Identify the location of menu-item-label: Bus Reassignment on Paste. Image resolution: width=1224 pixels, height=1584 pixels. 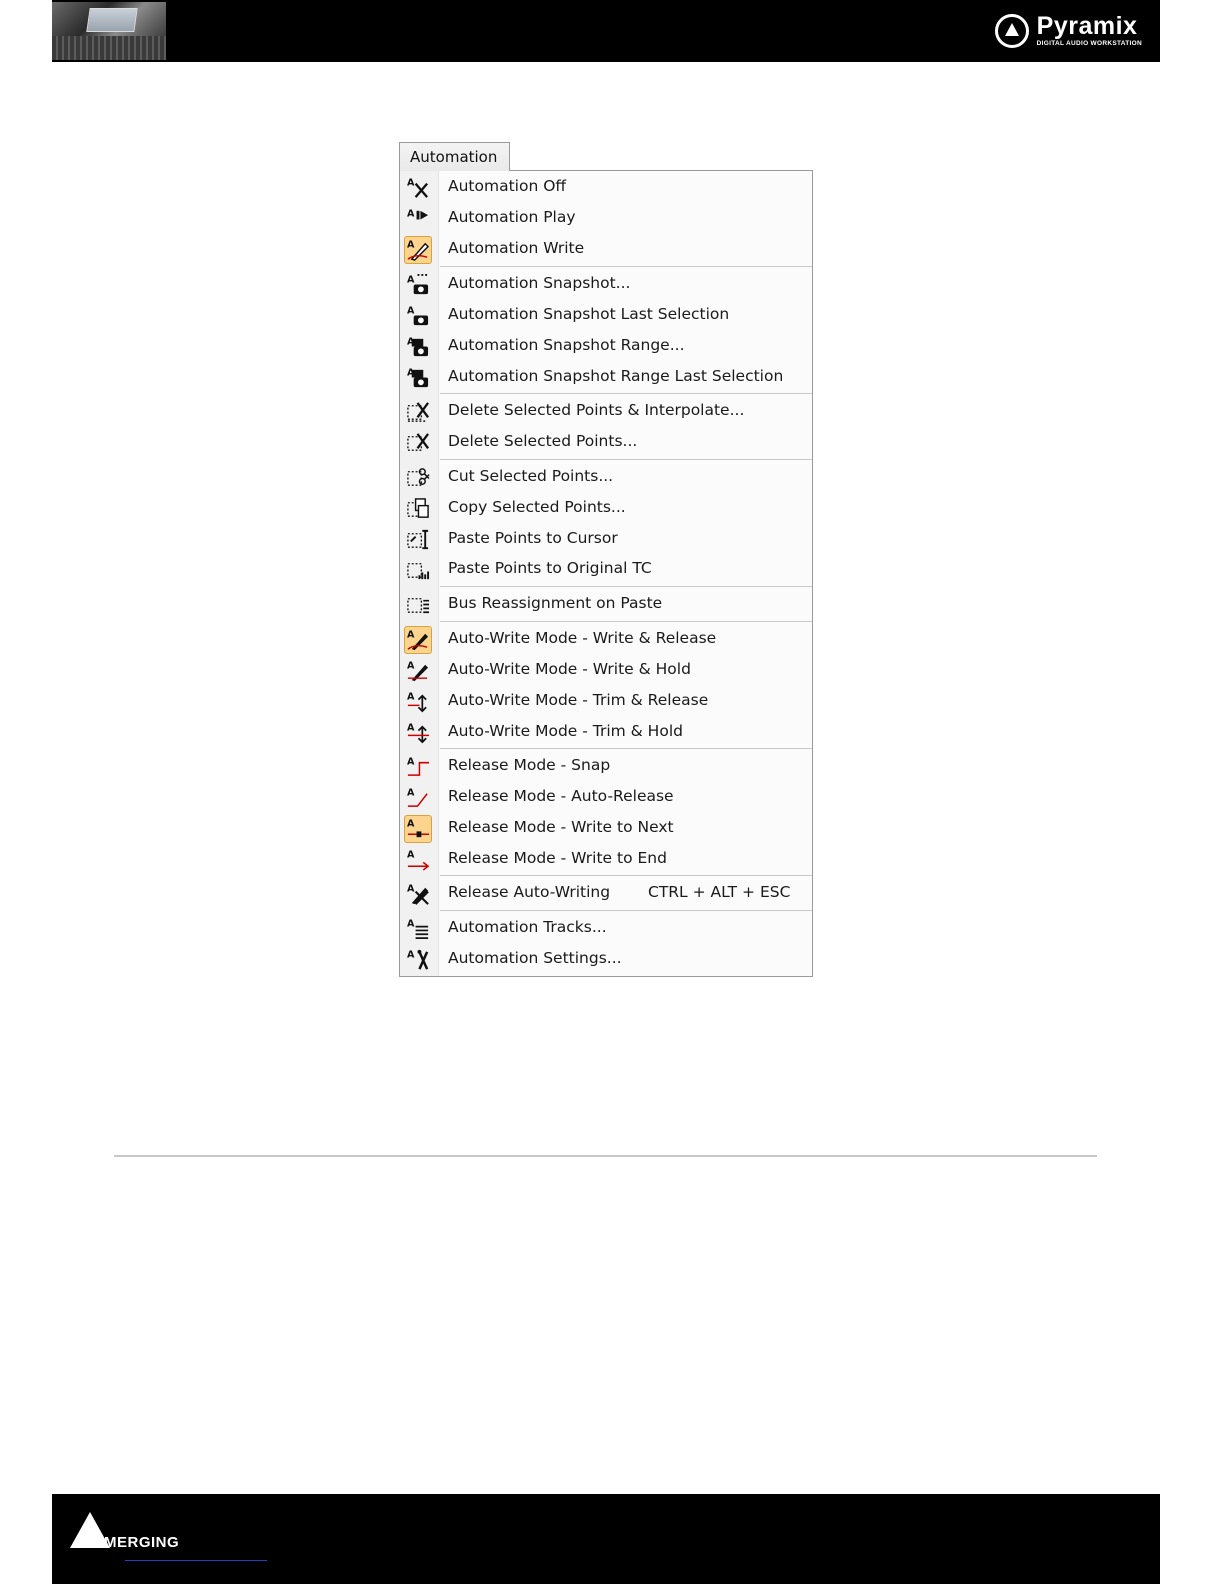
(555, 603).